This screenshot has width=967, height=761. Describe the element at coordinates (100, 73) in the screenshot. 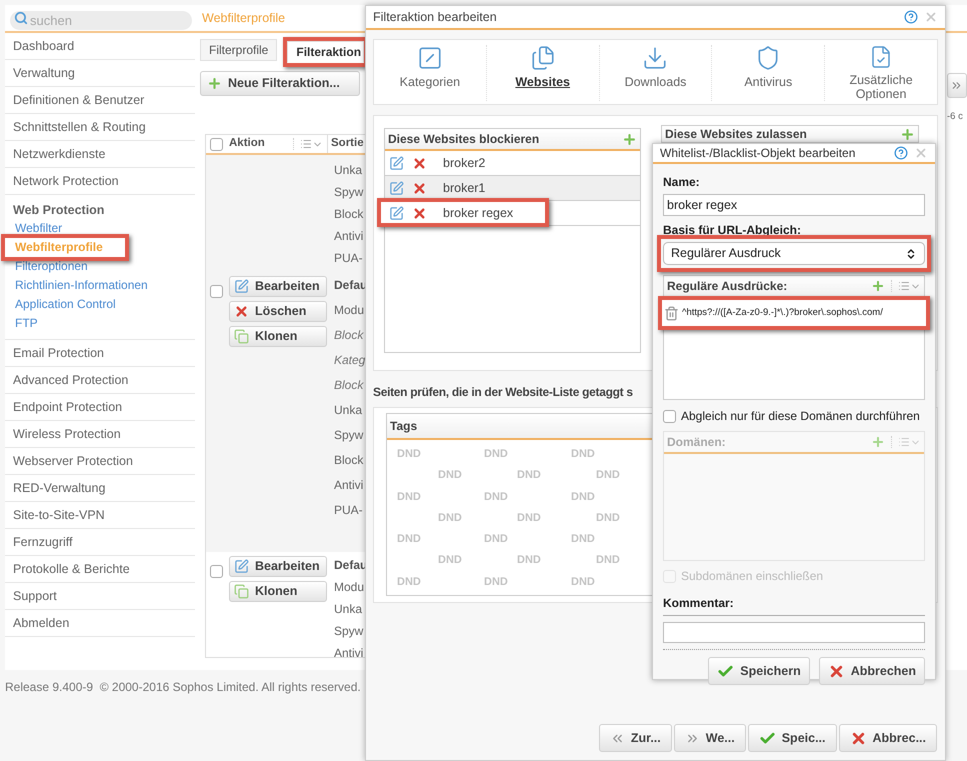

I see `sidebar-item: Verwaltung` at that location.